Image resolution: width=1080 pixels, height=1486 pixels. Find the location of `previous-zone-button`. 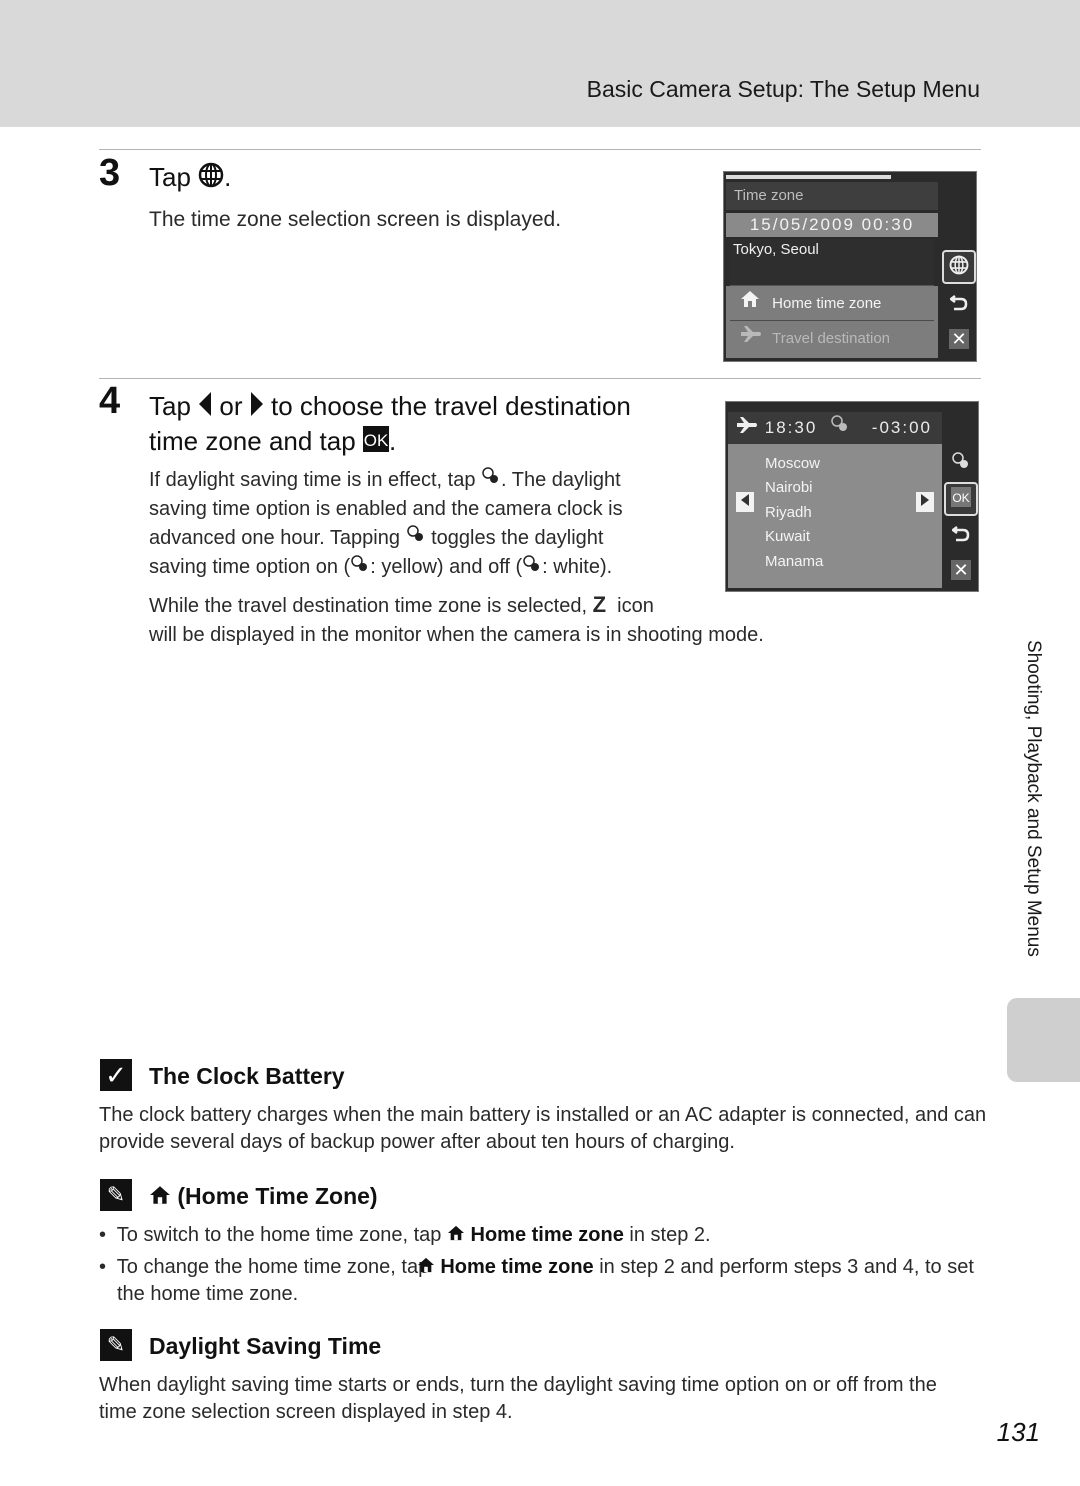

previous-zone-button is located at coordinates (745, 502).